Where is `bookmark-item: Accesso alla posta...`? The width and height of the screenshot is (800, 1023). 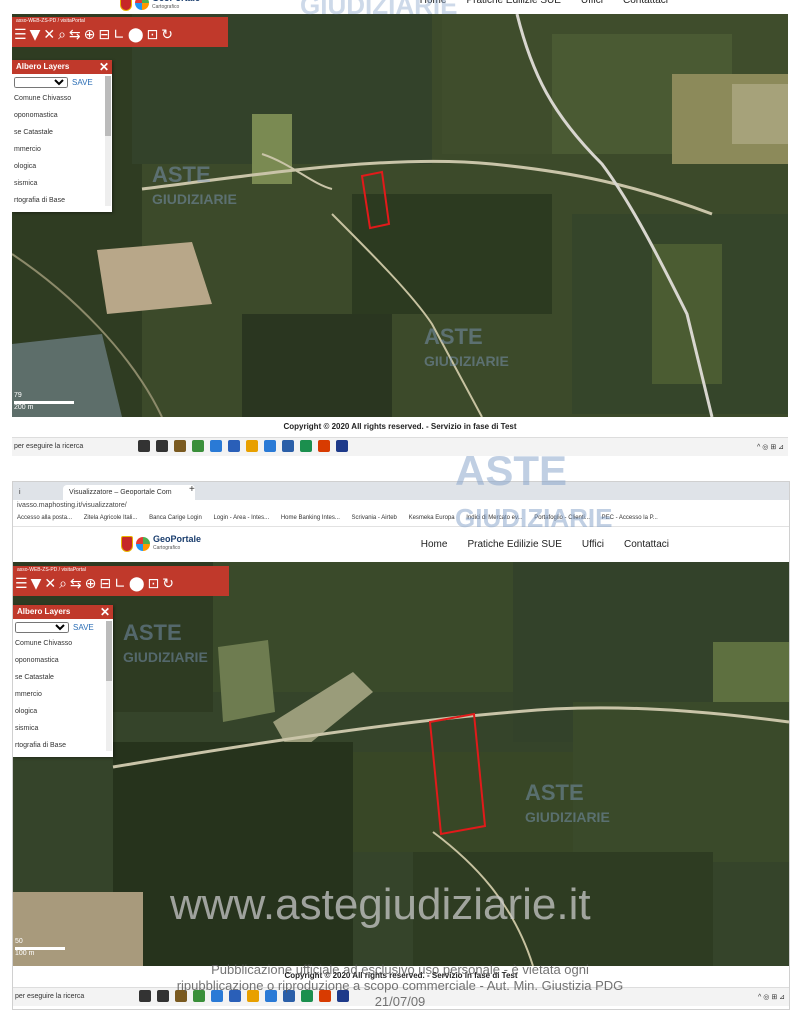 bookmark-item: Accesso alla posta... is located at coordinates (44, 518).